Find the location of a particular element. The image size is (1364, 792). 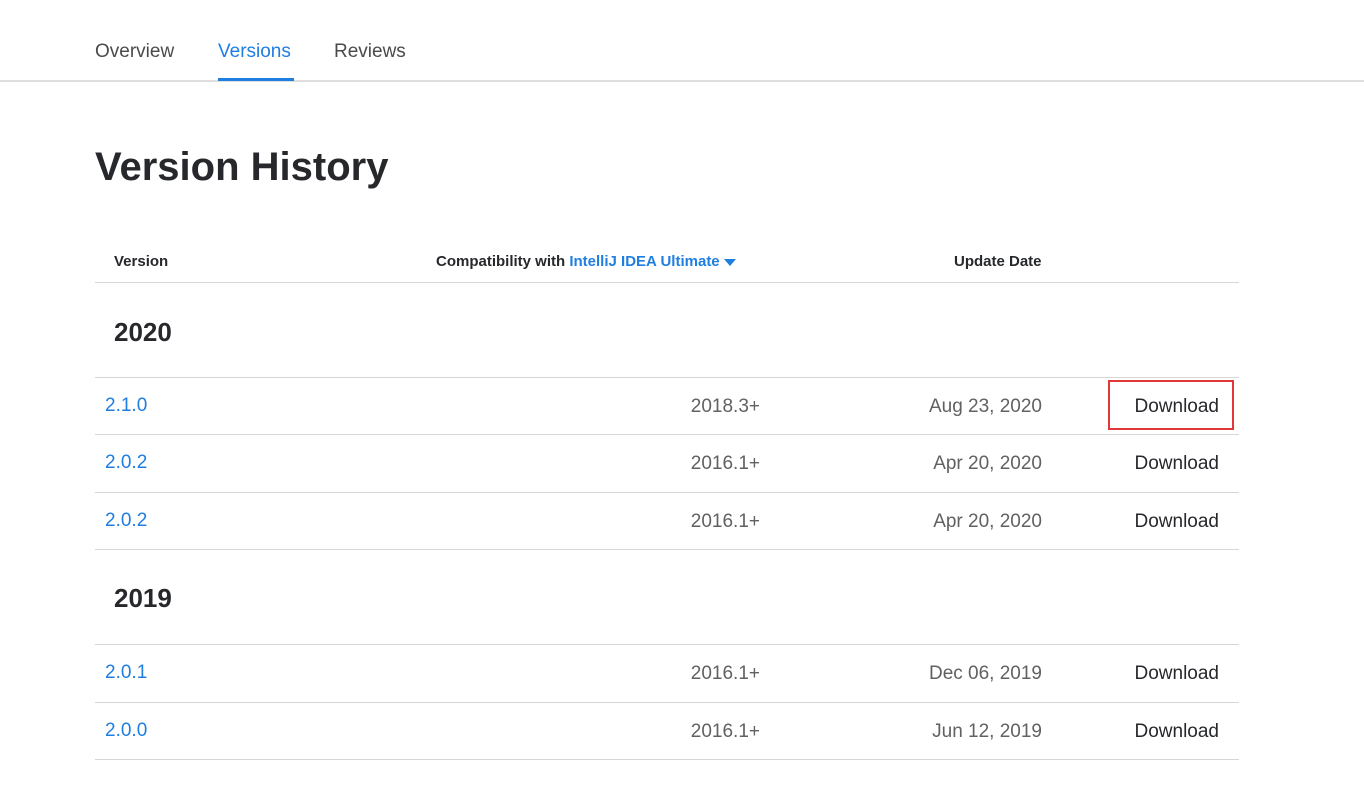

product-select-label: IntelliJ IDEA Ultimate is located at coordinates (644, 261).